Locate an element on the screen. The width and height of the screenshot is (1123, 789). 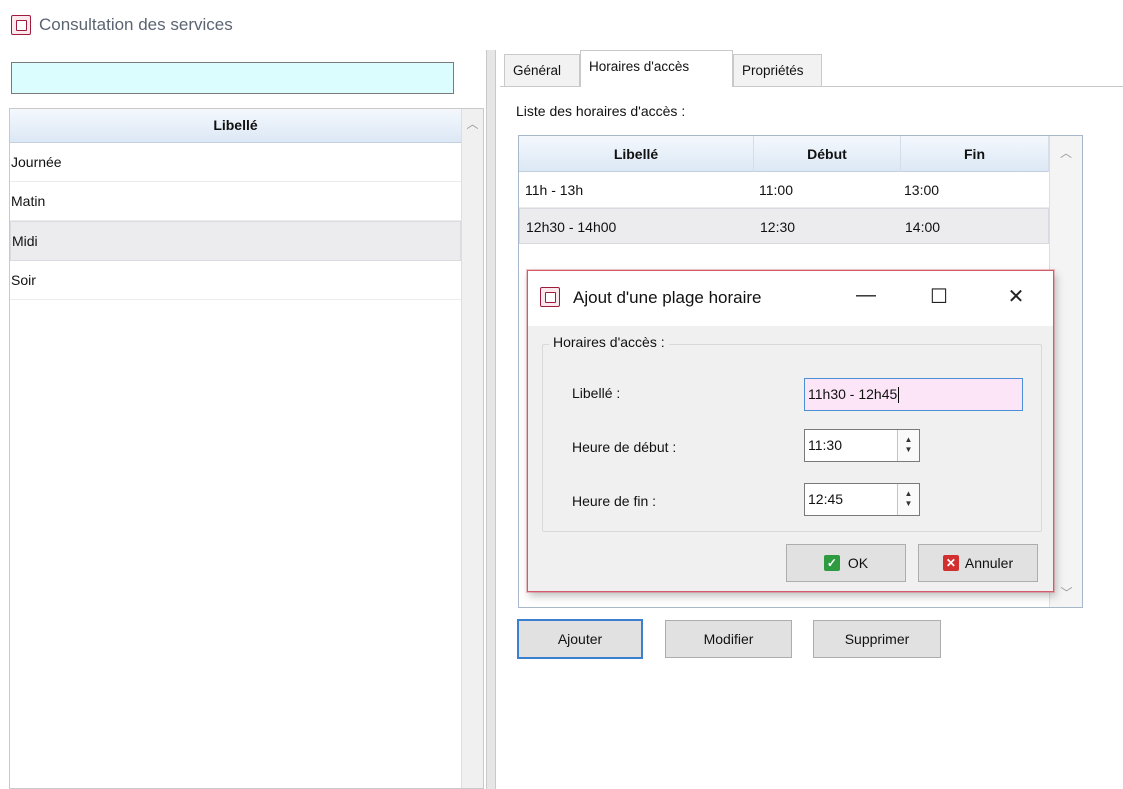
access-list-label: Liste des horaires d'accès : is located at coordinates (601, 111).